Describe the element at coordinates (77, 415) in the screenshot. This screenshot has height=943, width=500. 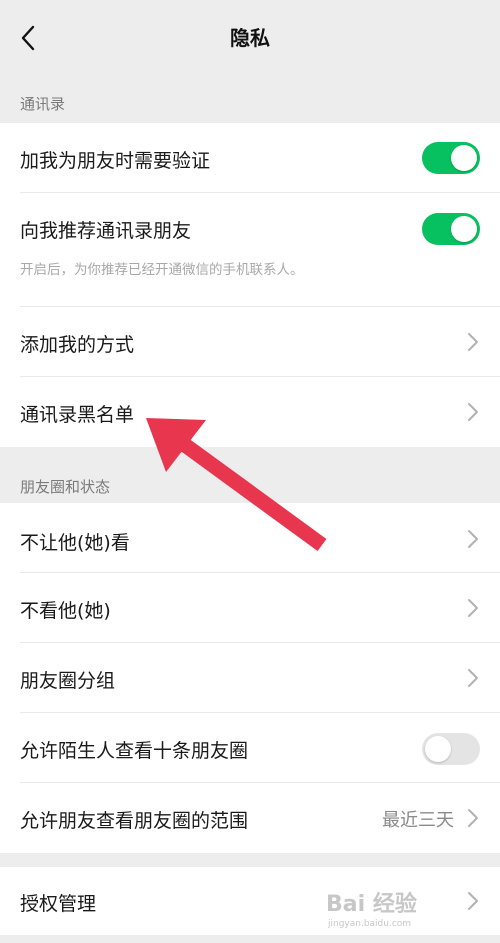
I see `row-label: 通讯录黑名单` at that location.